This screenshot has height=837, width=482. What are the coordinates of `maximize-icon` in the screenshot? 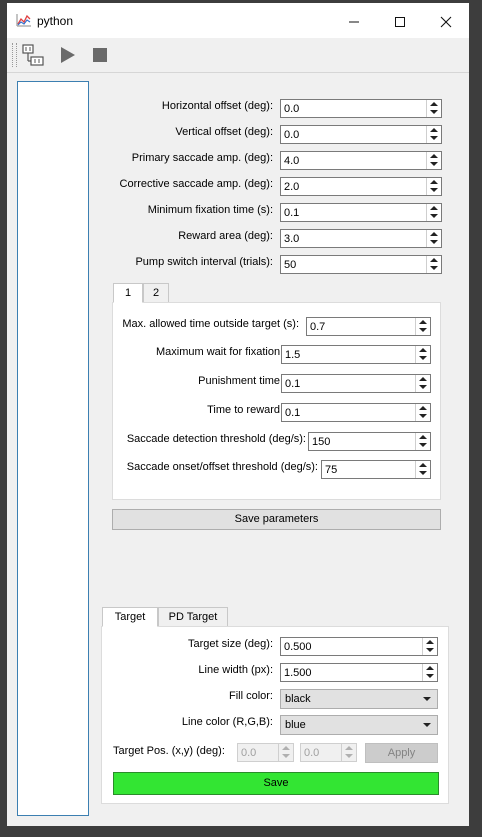 It's located at (400, 21).